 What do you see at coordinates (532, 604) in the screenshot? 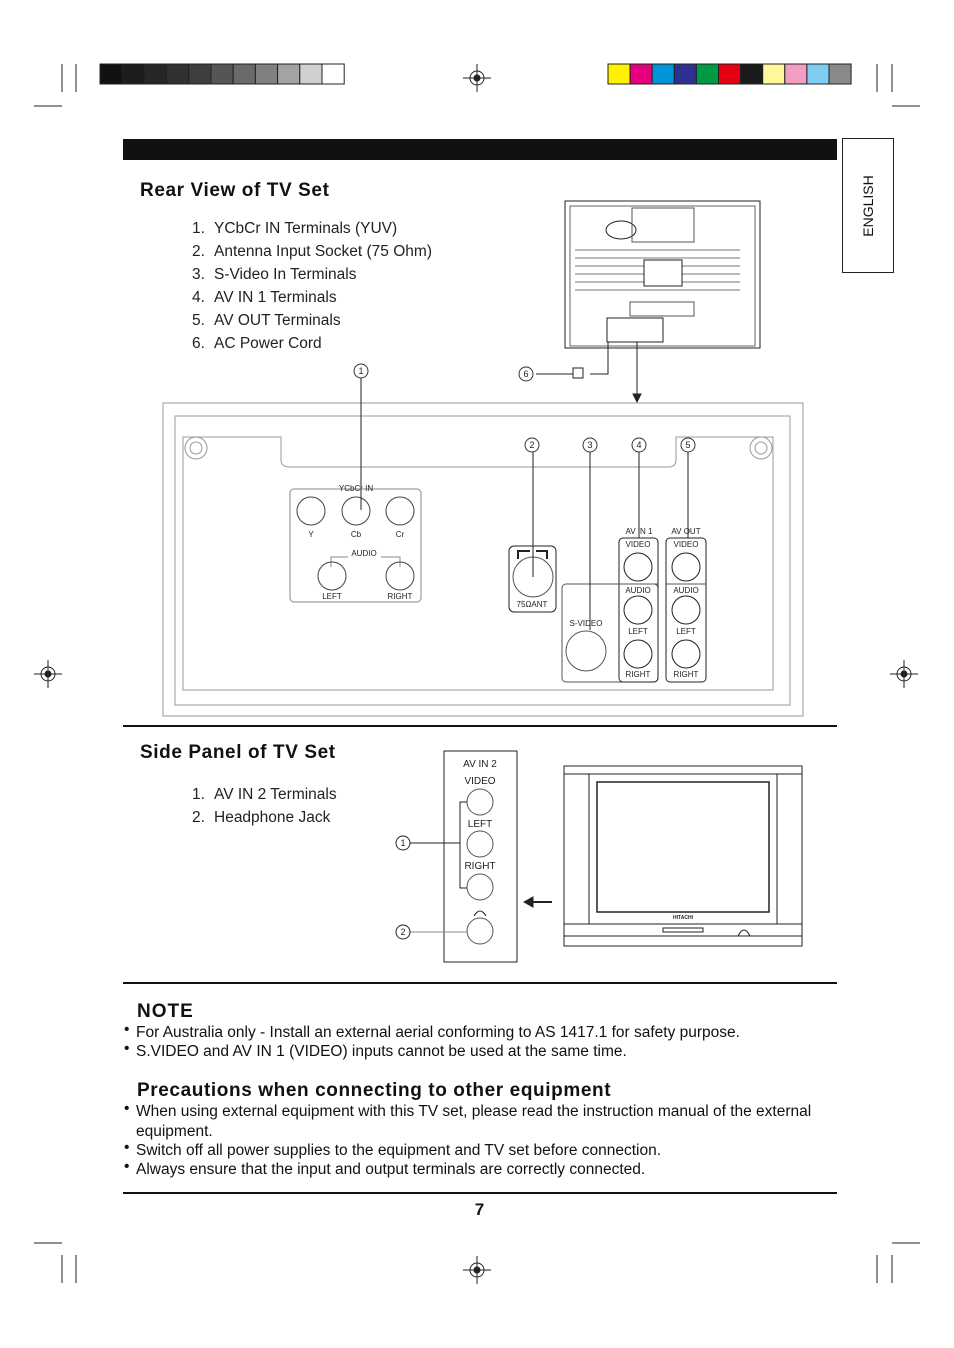
I see `antenna-label: 75ΩANT` at bounding box center [532, 604].